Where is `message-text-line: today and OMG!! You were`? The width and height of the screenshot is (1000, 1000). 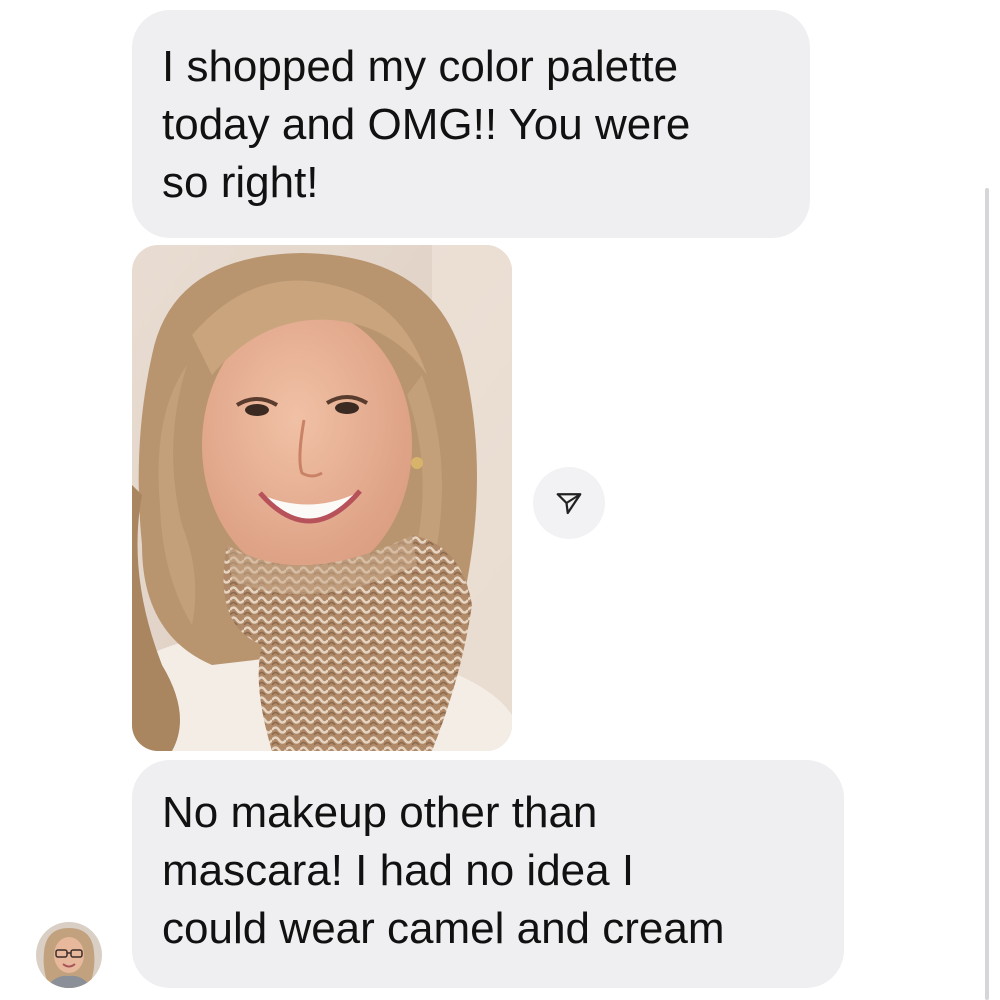
message-text-line: today and OMG!! You were is located at coordinates (426, 124).